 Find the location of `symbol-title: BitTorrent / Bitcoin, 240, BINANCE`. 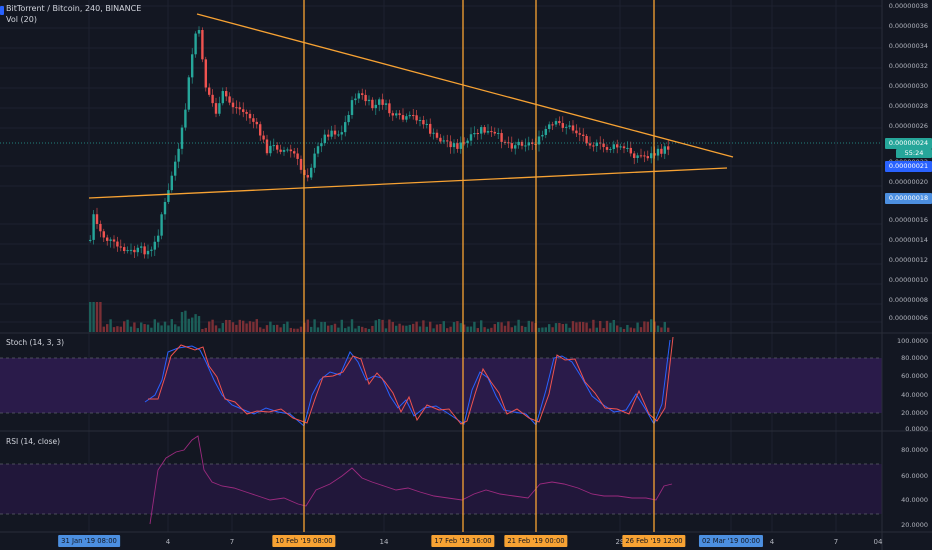

symbol-title: BitTorrent / Bitcoin, 240, BINANCE is located at coordinates (74, 8).